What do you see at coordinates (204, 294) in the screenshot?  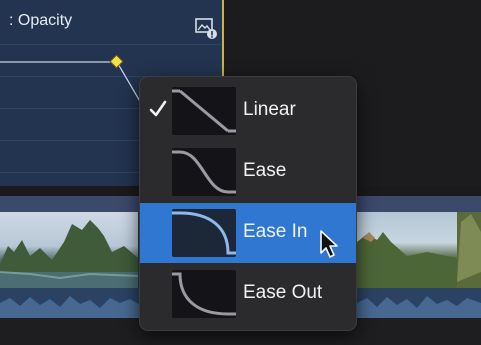 I see `ease-out-curve-icon` at bounding box center [204, 294].